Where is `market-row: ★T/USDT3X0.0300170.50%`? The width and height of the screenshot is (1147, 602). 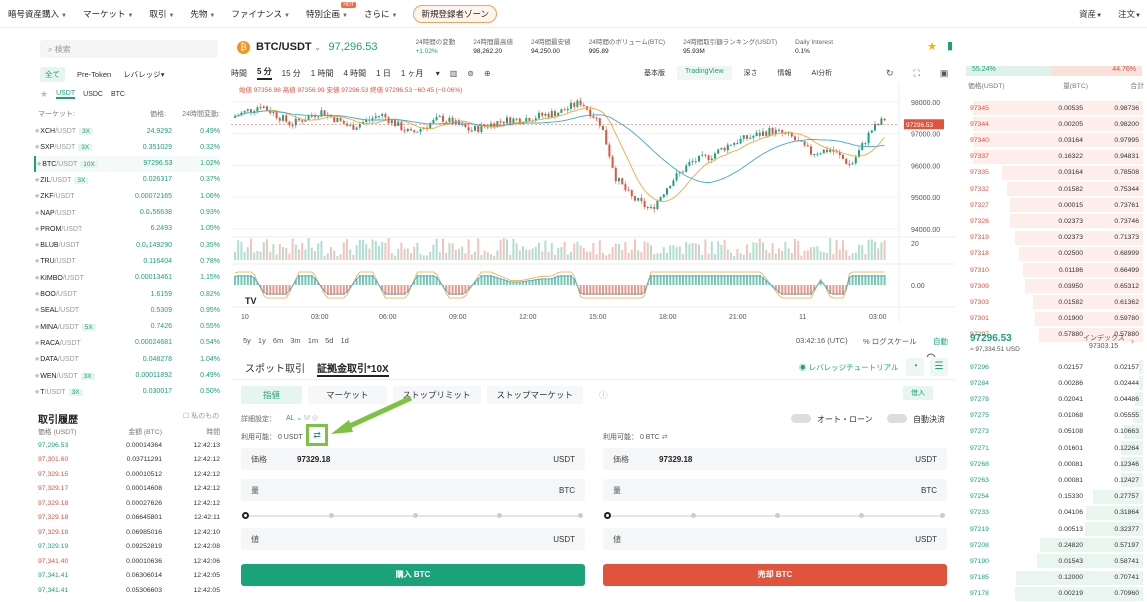 market-row: ★T/USDT3X0.0300170.50% is located at coordinates (127, 392).